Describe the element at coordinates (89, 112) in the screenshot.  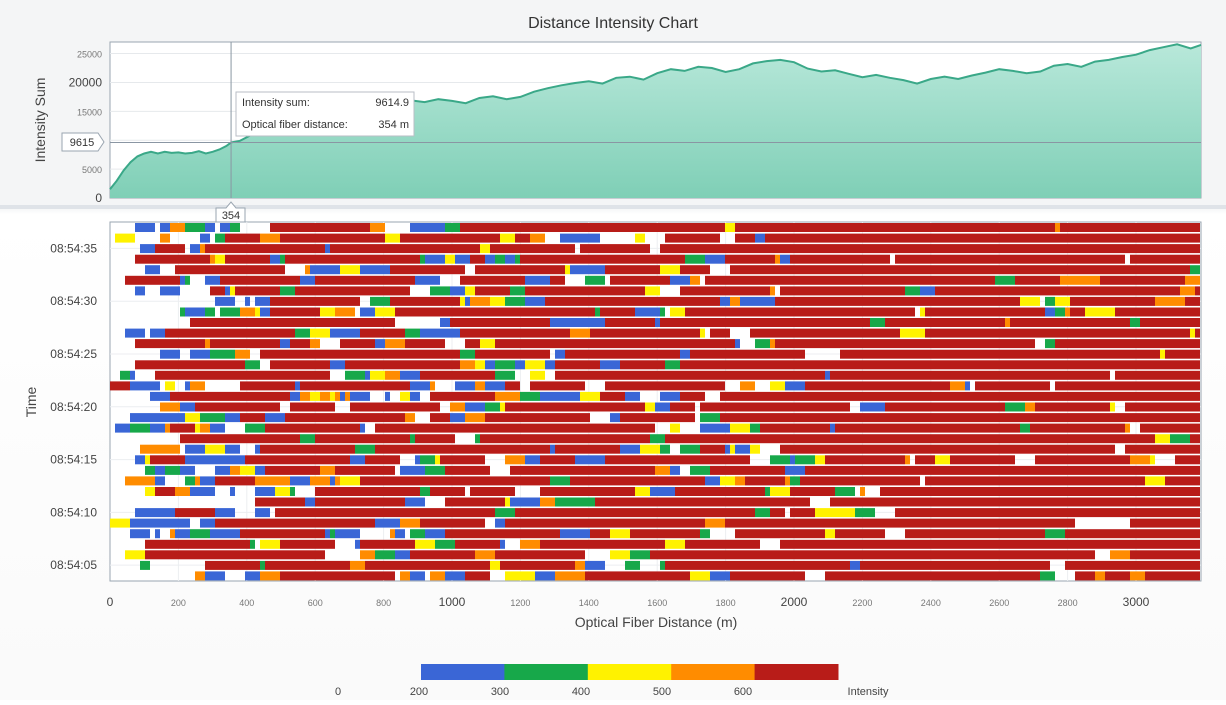
I see `top-y-tick-label: 15000` at that location.